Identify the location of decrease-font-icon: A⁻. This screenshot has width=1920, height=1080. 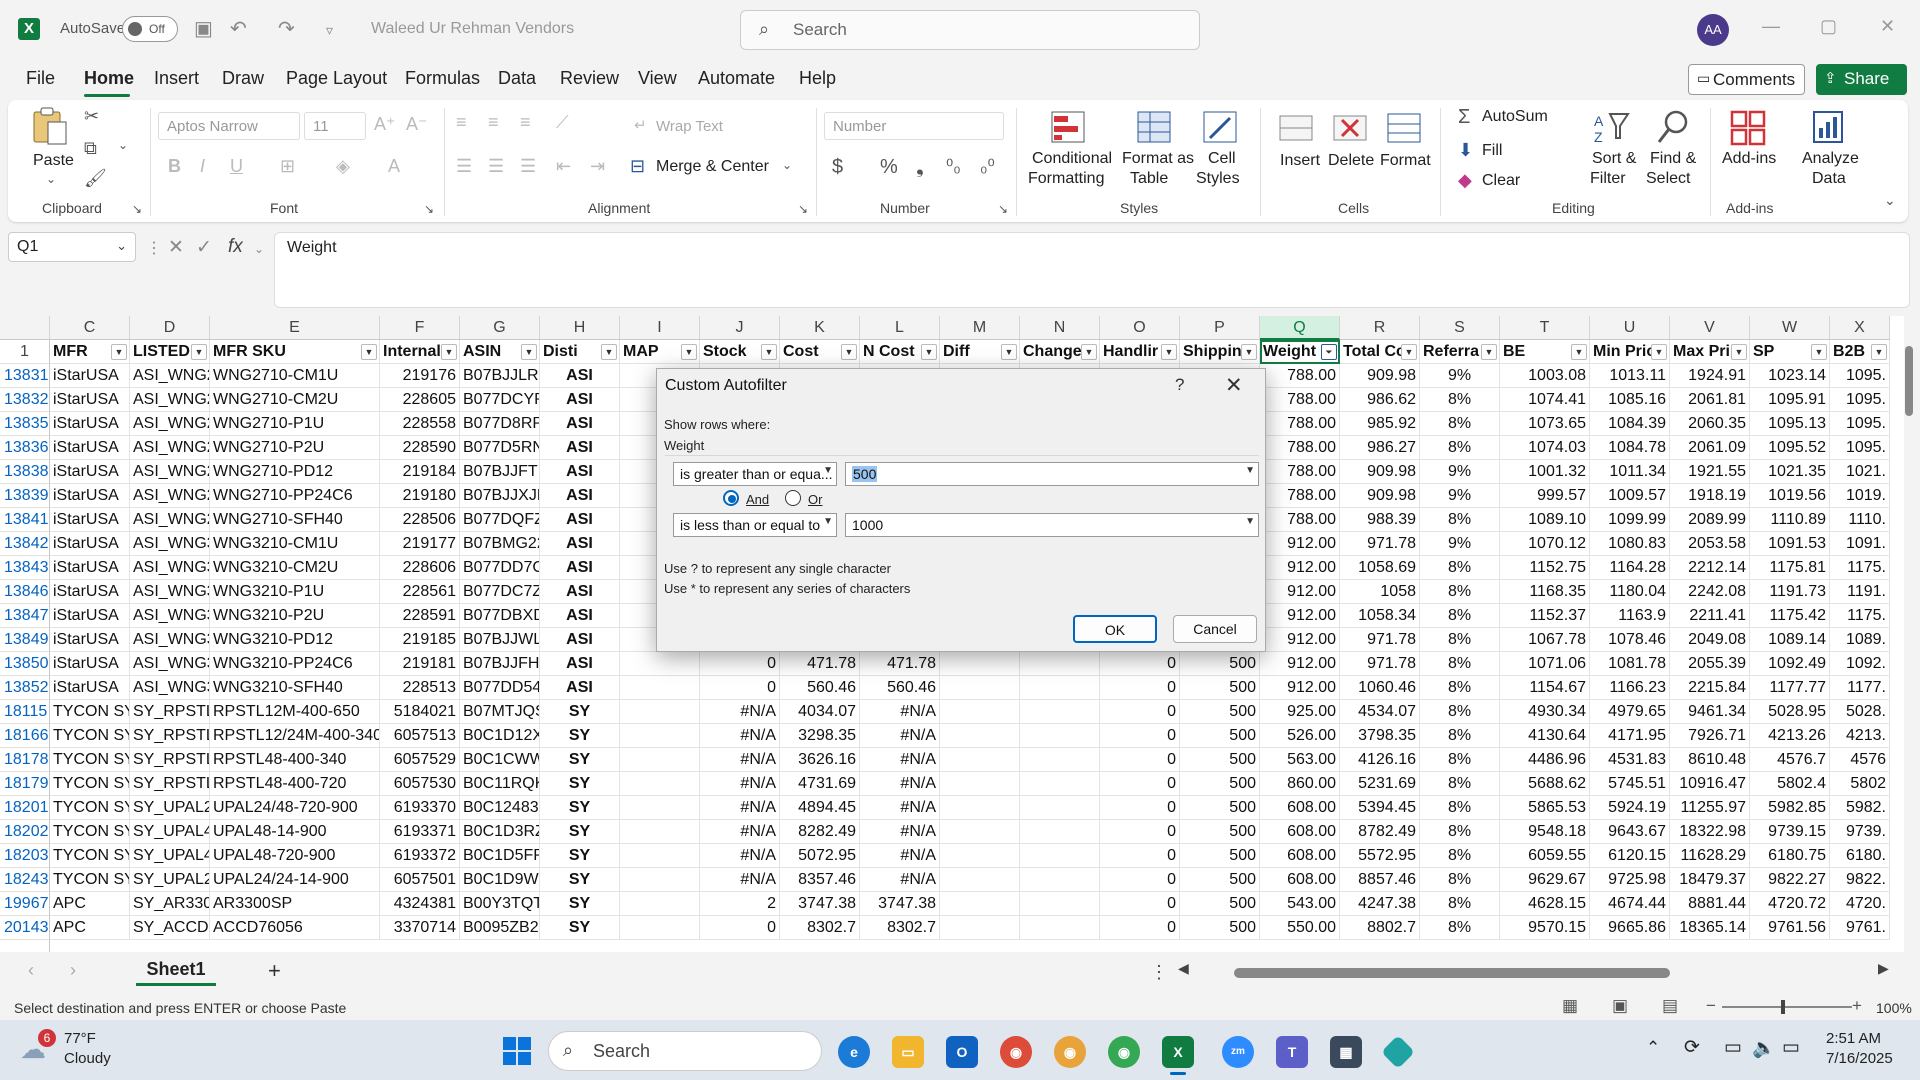
(417, 124).